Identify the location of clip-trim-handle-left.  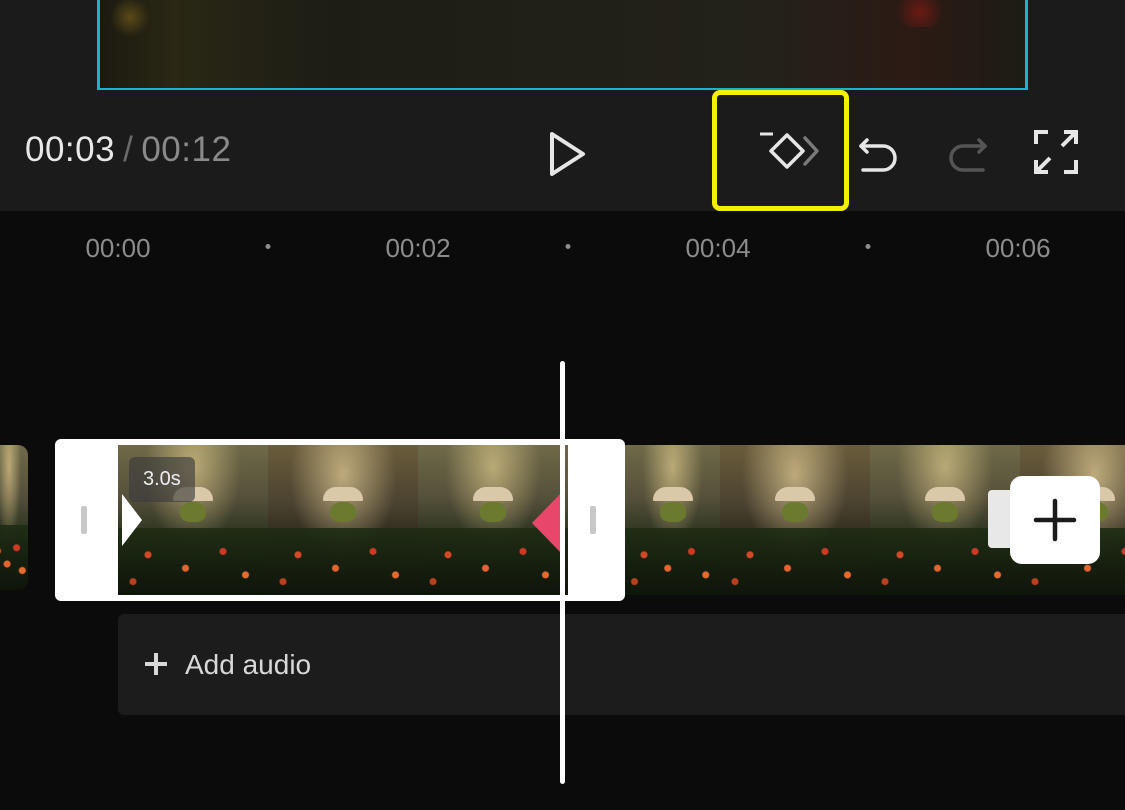
(84, 520).